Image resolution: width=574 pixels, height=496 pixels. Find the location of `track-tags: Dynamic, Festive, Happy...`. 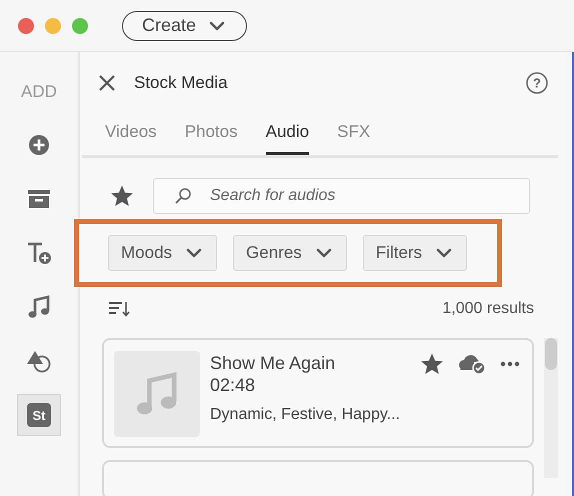

track-tags: Dynamic, Festive, Happy... is located at coordinates (305, 415).